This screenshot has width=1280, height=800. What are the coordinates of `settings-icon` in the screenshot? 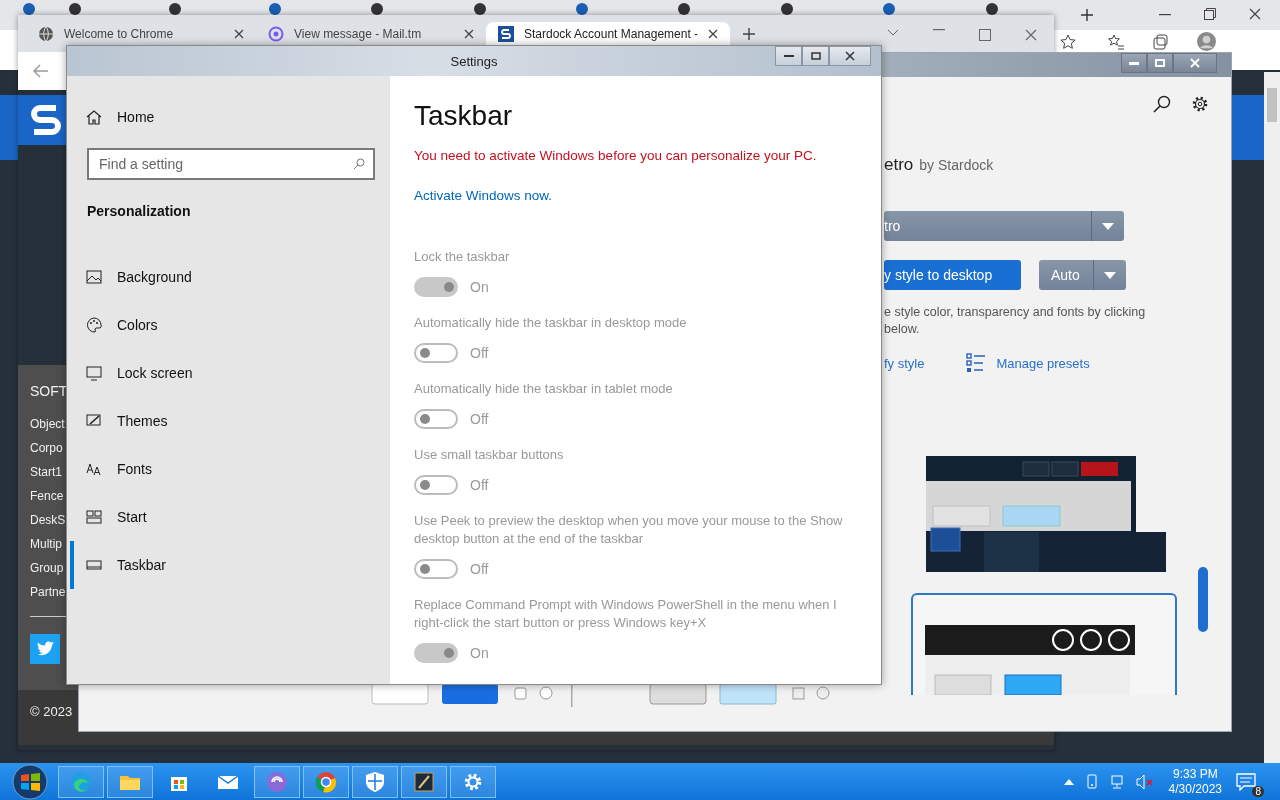 It's located at (1200, 104).